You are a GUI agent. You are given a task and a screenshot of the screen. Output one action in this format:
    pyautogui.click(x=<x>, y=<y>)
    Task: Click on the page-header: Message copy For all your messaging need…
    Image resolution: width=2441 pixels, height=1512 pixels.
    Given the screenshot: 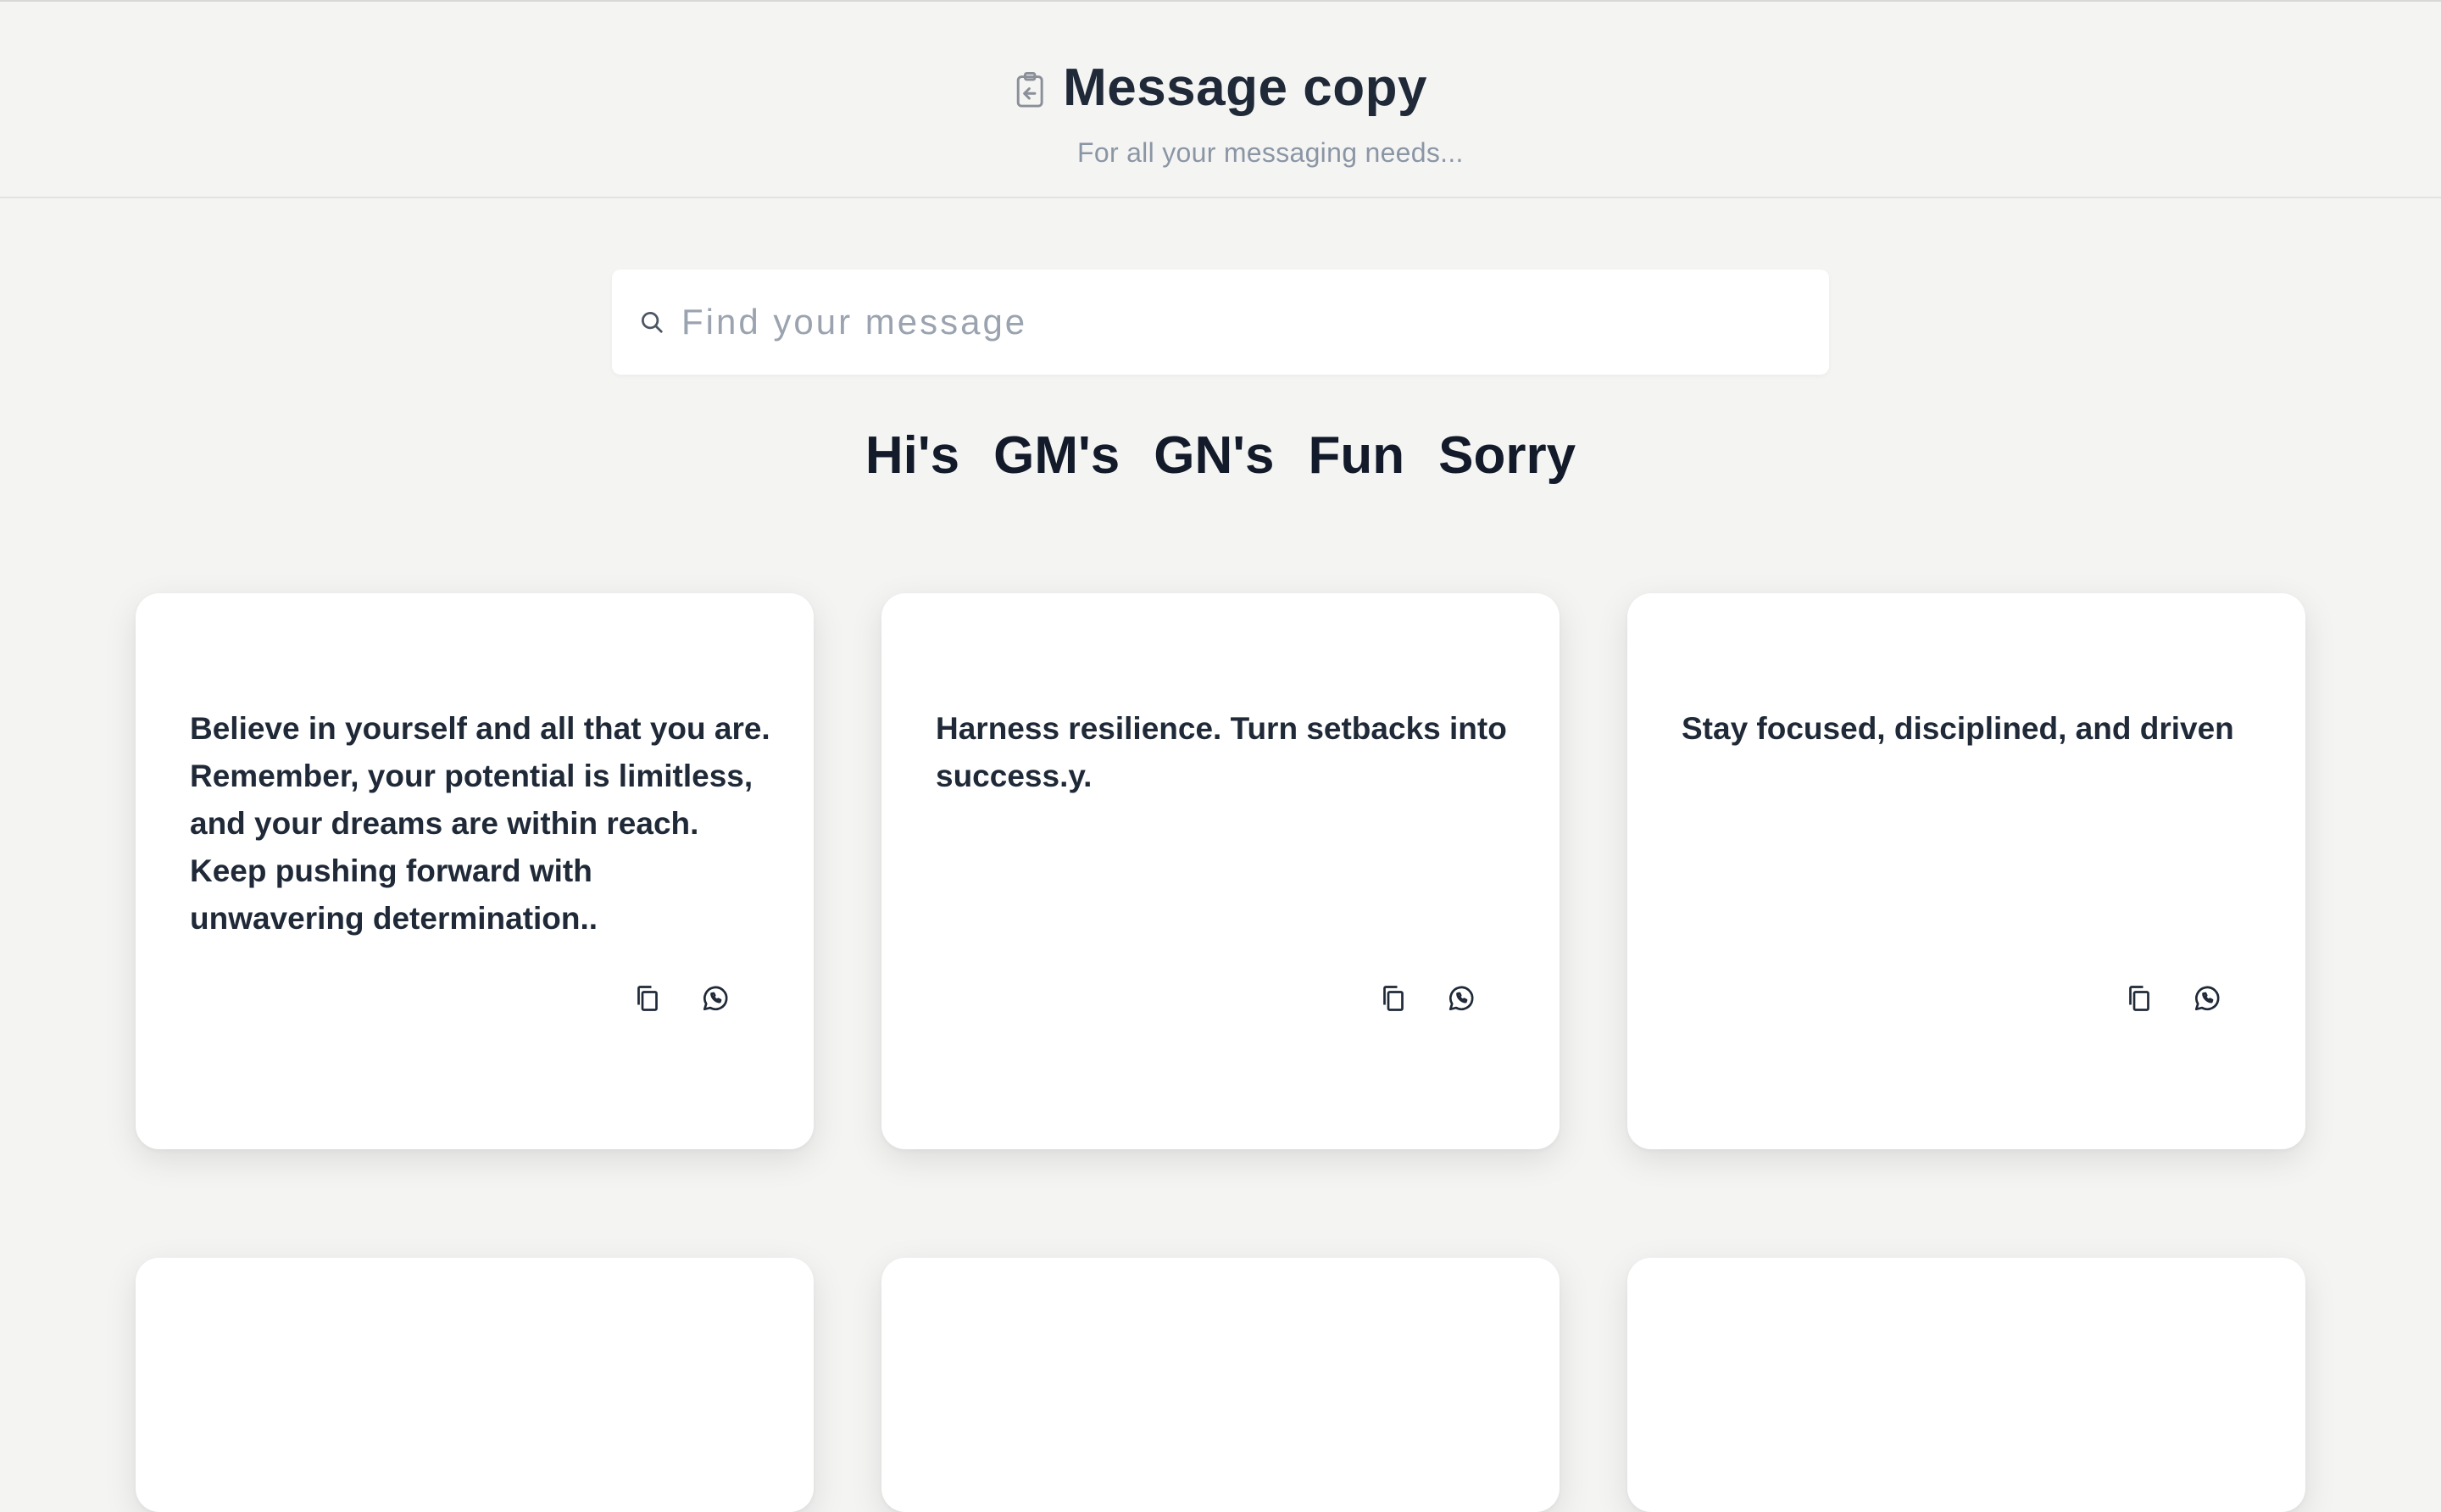 What is the action you would take?
    pyautogui.click(x=1220, y=99)
    